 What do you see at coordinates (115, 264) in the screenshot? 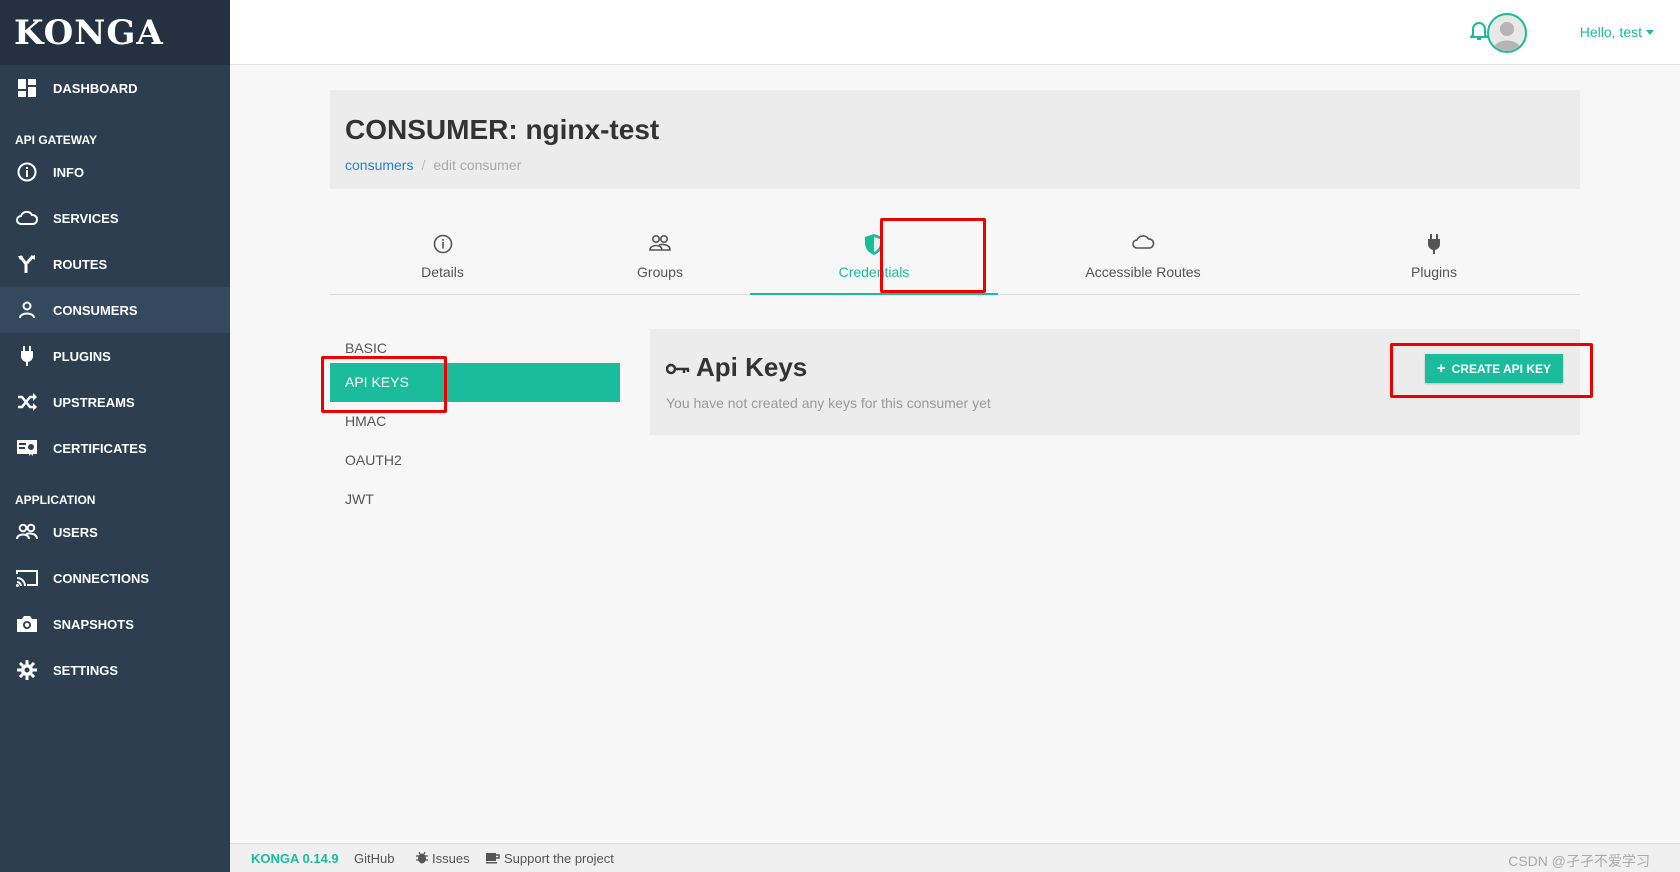
I see `sidebar-item-routes: ROUTES` at bounding box center [115, 264].